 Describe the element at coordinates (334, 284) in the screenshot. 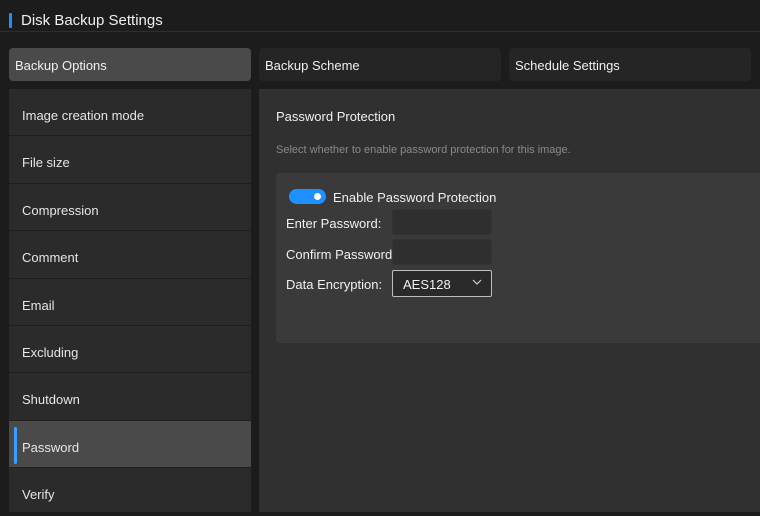

I see `data-encryption-label: Data Encryption:` at that location.